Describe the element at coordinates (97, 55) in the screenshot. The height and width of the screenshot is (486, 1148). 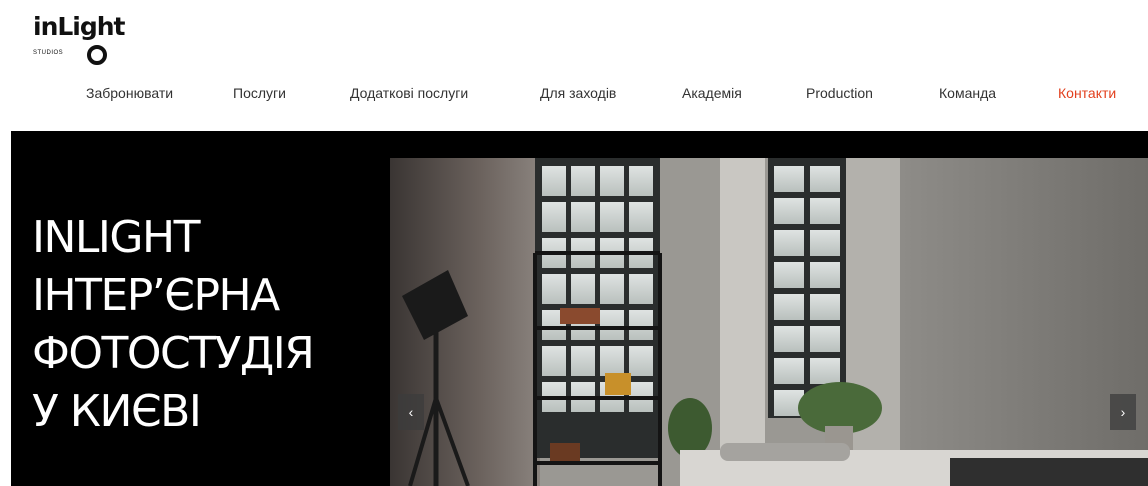
I see `logo-ring-icon` at that location.